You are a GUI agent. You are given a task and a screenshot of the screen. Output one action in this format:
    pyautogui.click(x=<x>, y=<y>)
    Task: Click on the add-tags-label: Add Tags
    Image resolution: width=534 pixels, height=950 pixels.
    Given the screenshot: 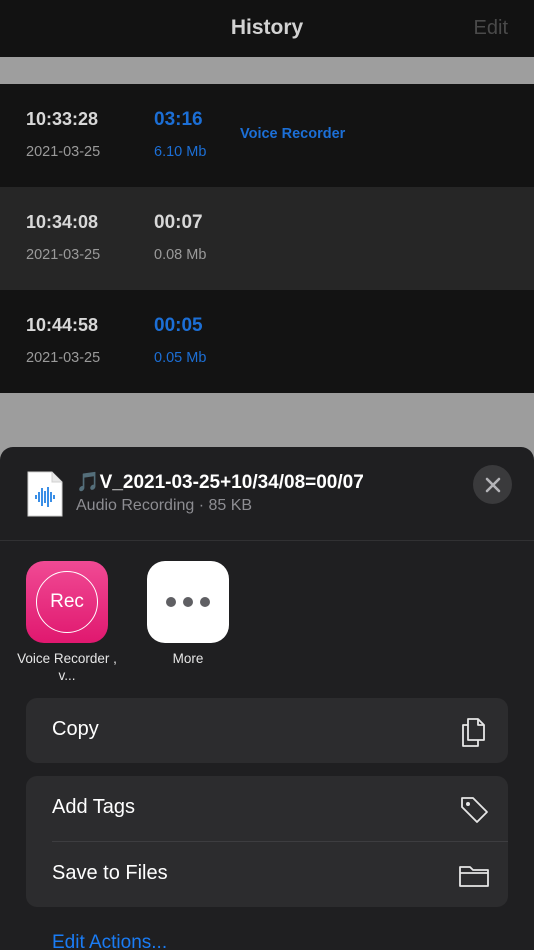 What is the action you would take?
    pyautogui.click(x=94, y=807)
    